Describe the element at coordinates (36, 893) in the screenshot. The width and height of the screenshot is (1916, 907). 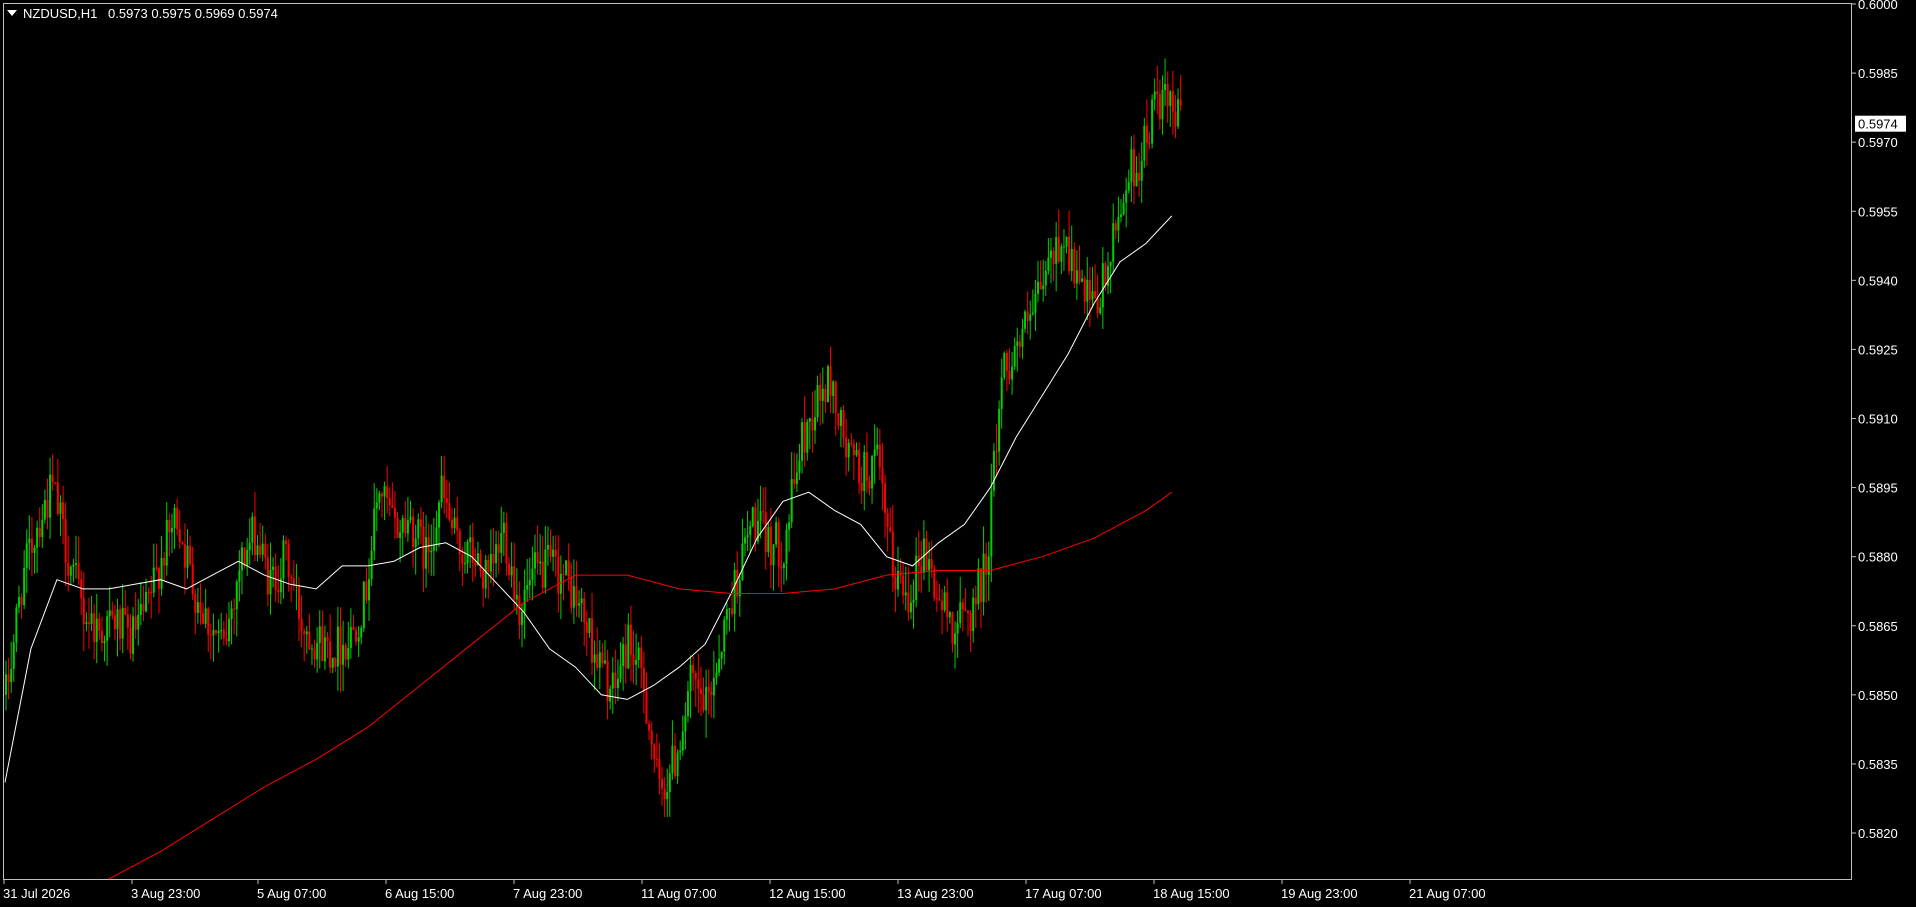
I see `x-tick-label: 31 Jul 2026` at that location.